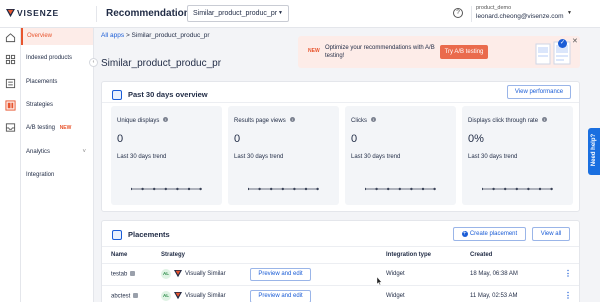 The image size is (600, 302). I want to click on placement-name: testab, so click(119, 274).